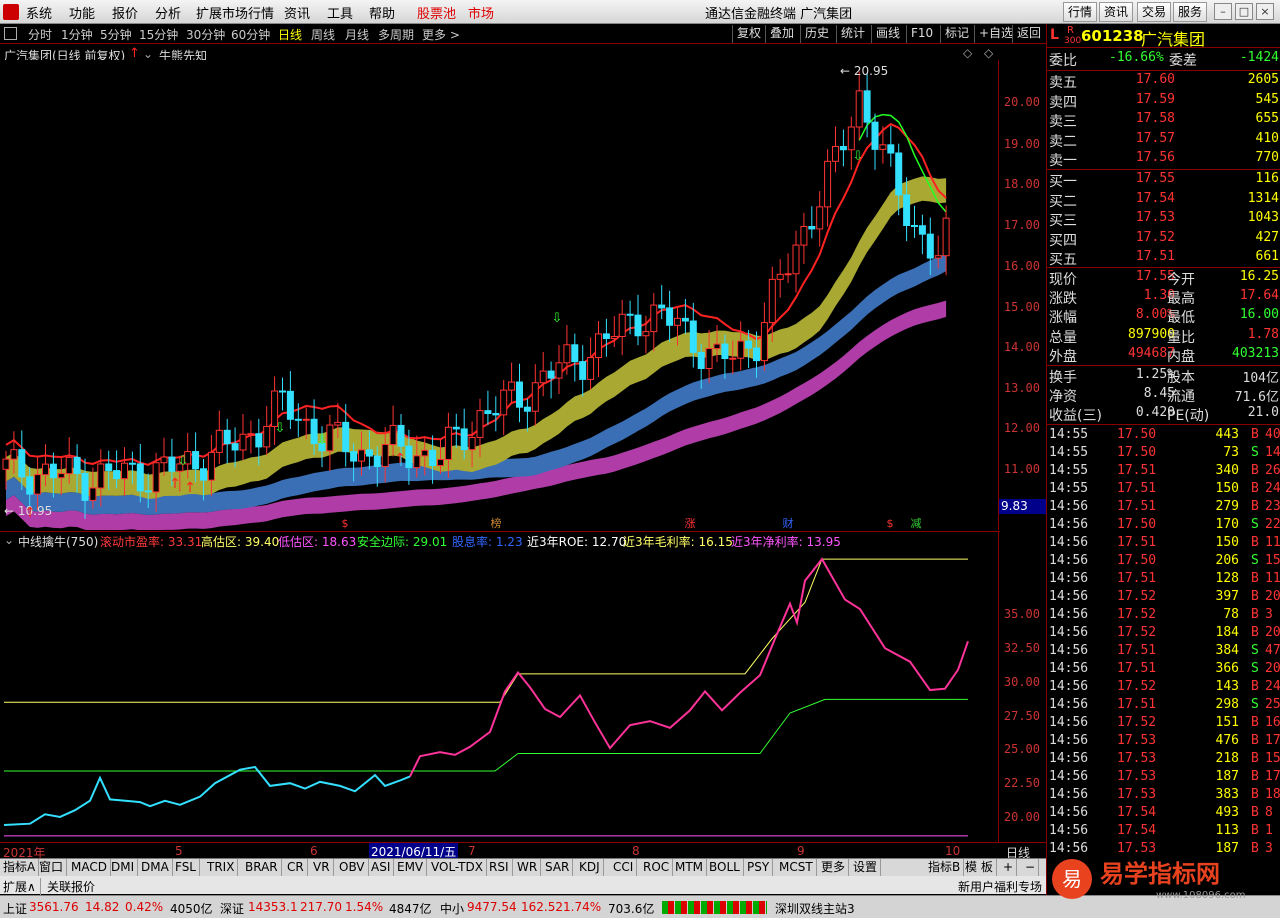 The image size is (1280, 918). Describe the element at coordinates (71, 886) in the screenshot. I see `related-quote-button: 关联报价` at that location.